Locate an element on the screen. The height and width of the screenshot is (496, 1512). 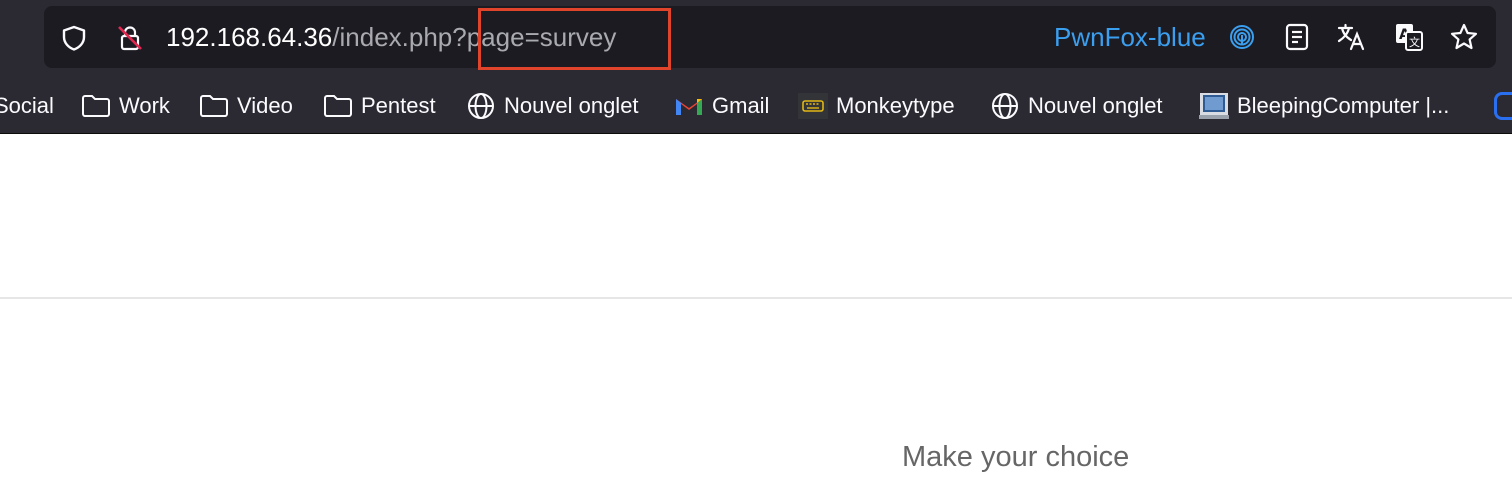
header-divider is located at coordinates (756, 298).